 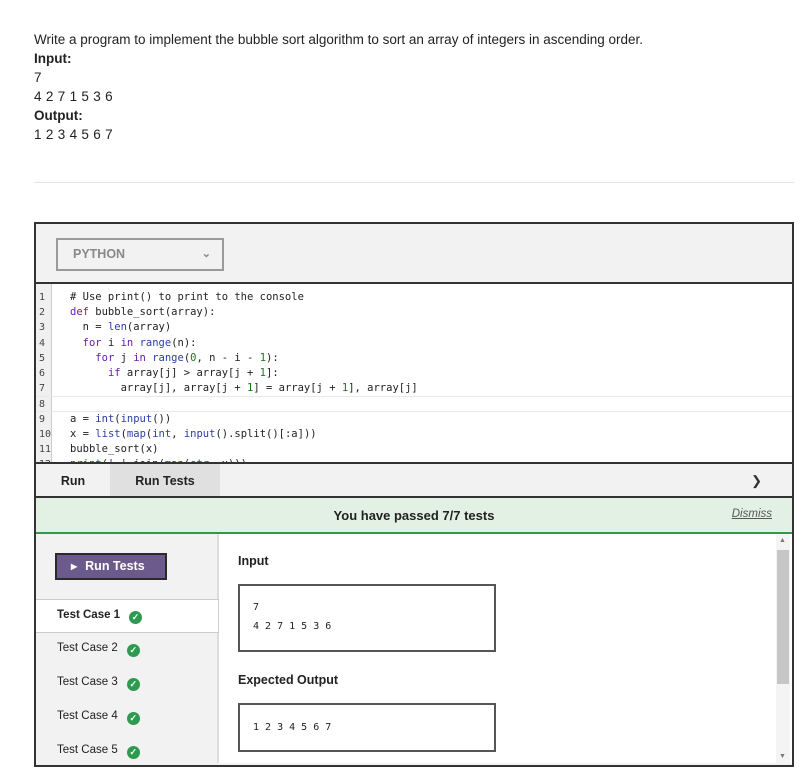 I want to click on input-section-title: Input, so click(x=253, y=561).